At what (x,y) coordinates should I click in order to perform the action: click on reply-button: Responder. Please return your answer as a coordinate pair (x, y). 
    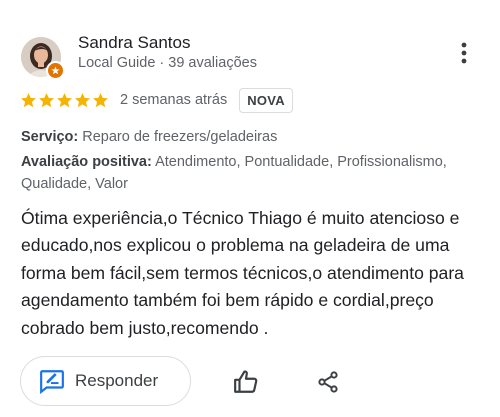
    Looking at the image, I should click on (105, 381).